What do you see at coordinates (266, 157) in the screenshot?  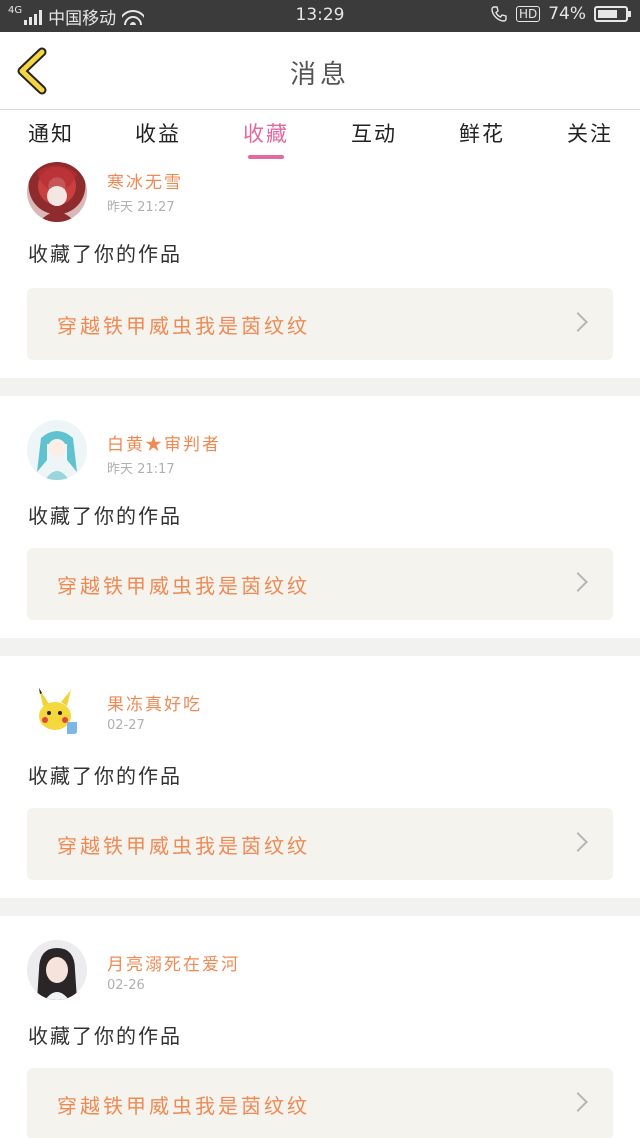 I see `tab-active-indicator` at bounding box center [266, 157].